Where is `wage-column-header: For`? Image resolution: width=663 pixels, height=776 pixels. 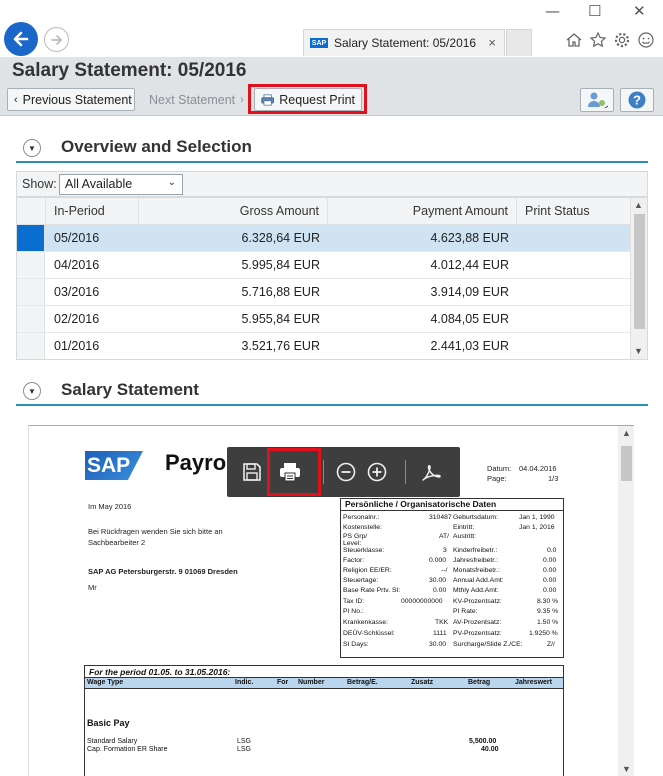 wage-column-header: For is located at coordinates (283, 682).